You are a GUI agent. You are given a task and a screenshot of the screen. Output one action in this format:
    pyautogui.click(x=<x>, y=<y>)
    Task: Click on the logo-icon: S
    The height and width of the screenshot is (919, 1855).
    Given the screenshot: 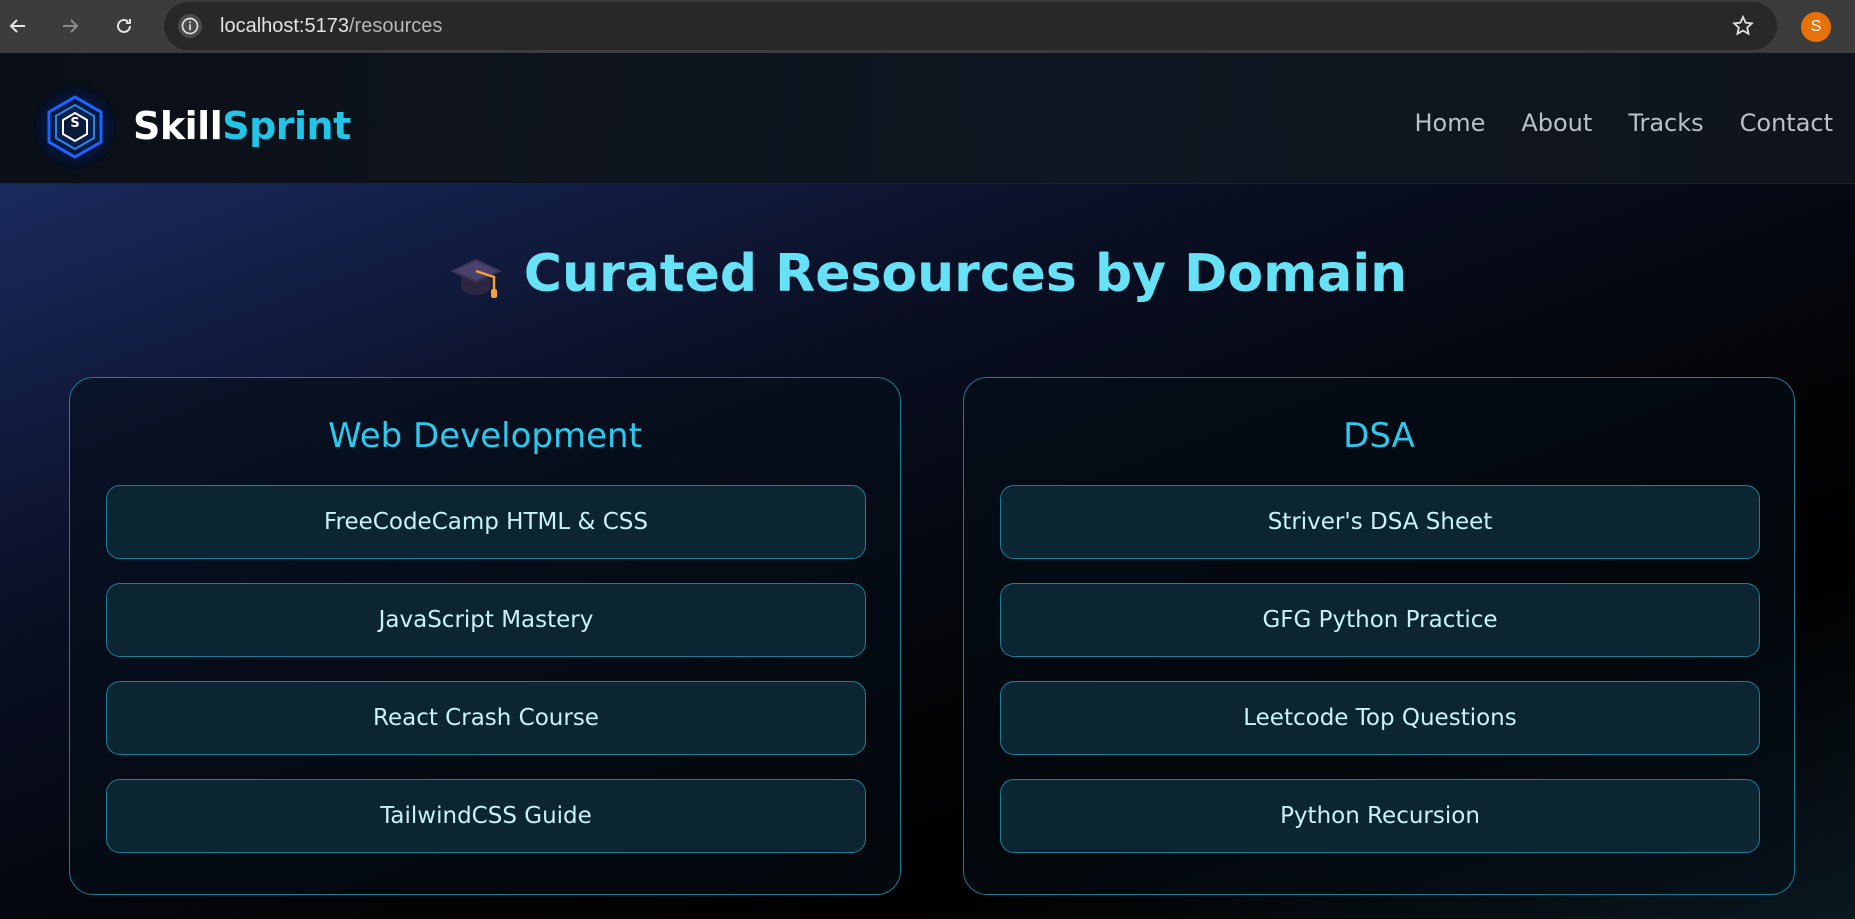 What is the action you would take?
    pyautogui.click(x=75, y=127)
    